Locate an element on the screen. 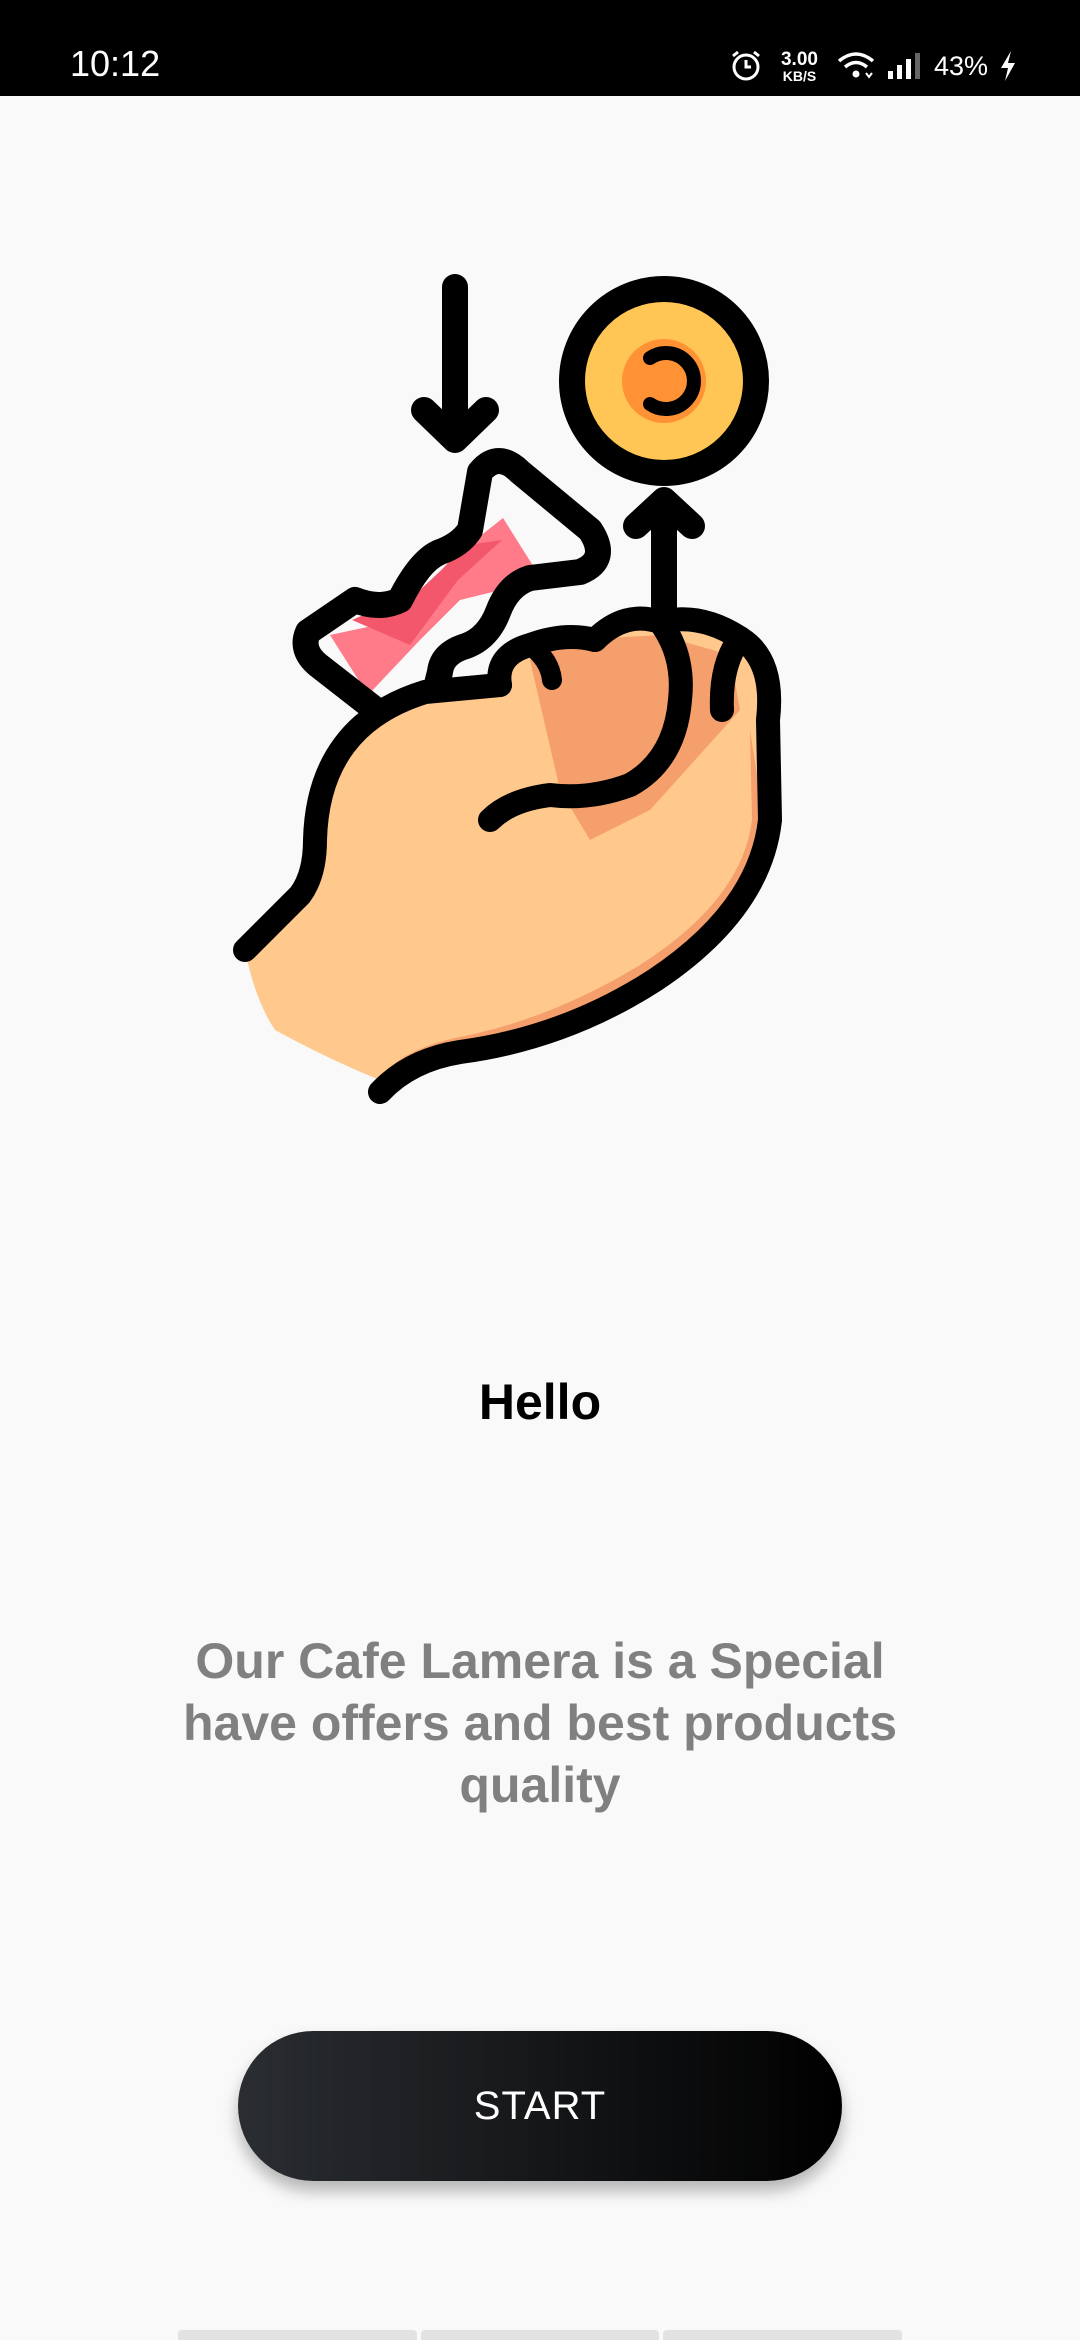 The width and height of the screenshot is (1080, 2340). start-button: START is located at coordinates (540, 2106).